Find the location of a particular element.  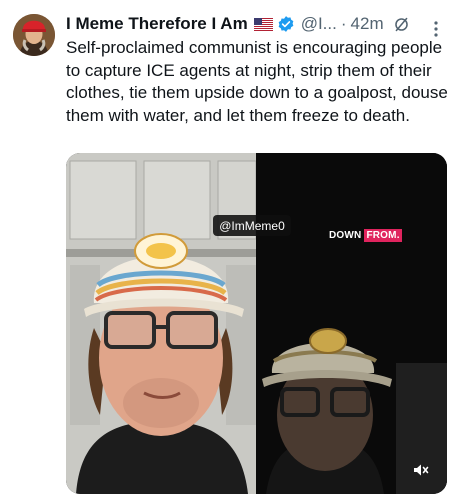

video-watermark: DOWN FROM. is located at coordinates (365, 235).